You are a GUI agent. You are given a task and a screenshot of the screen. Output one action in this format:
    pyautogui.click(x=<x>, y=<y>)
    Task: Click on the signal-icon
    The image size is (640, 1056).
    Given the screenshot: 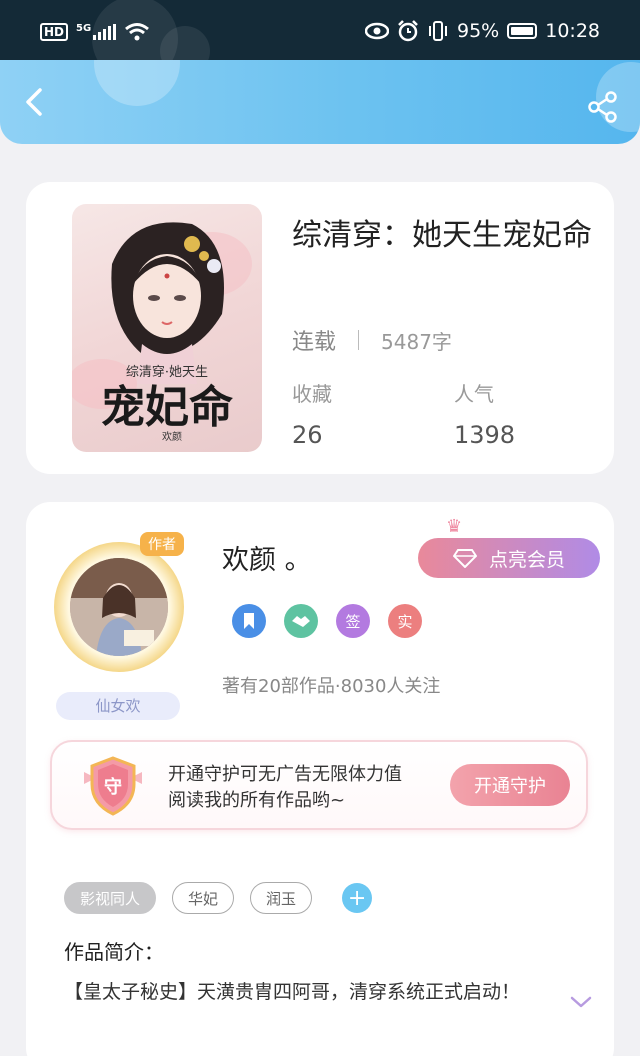 What is the action you would take?
    pyautogui.click(x=105, y=32)
    